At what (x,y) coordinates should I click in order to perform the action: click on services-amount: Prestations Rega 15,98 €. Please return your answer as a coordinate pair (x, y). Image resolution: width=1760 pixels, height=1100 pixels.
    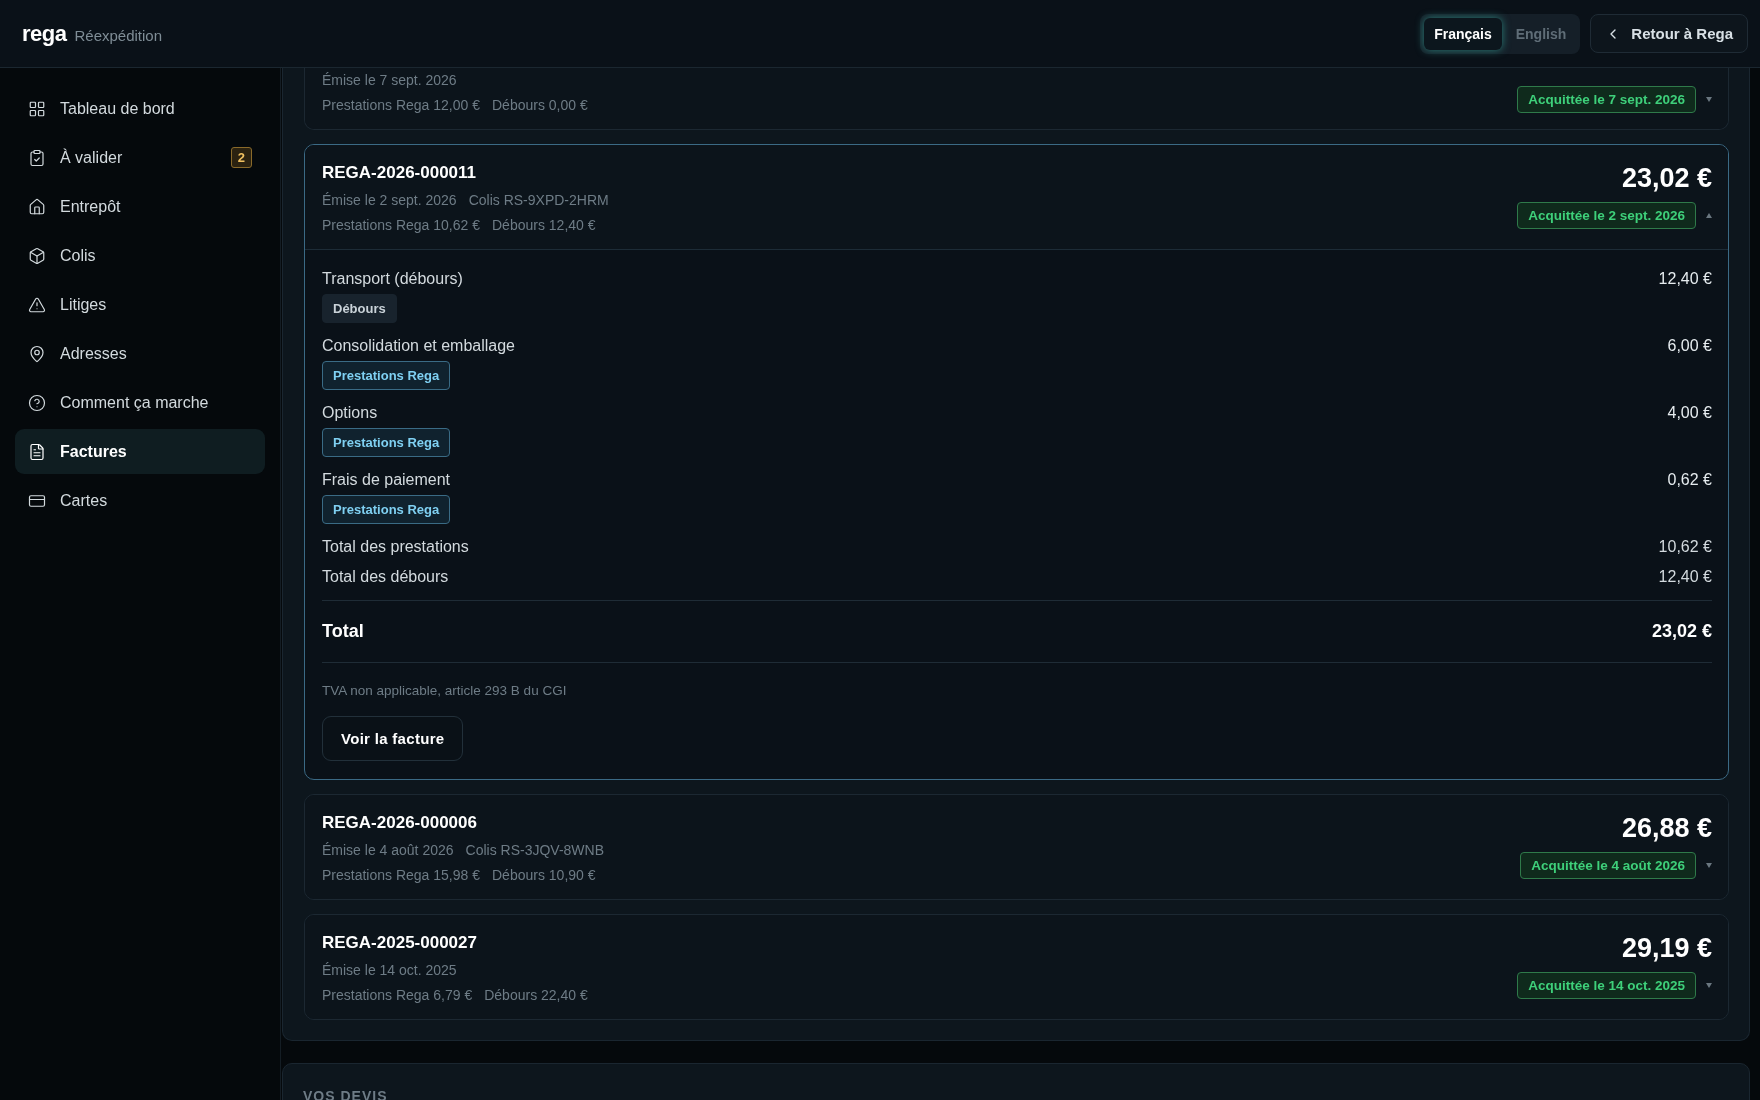
    Looking at the image, I should click on (401, 875).